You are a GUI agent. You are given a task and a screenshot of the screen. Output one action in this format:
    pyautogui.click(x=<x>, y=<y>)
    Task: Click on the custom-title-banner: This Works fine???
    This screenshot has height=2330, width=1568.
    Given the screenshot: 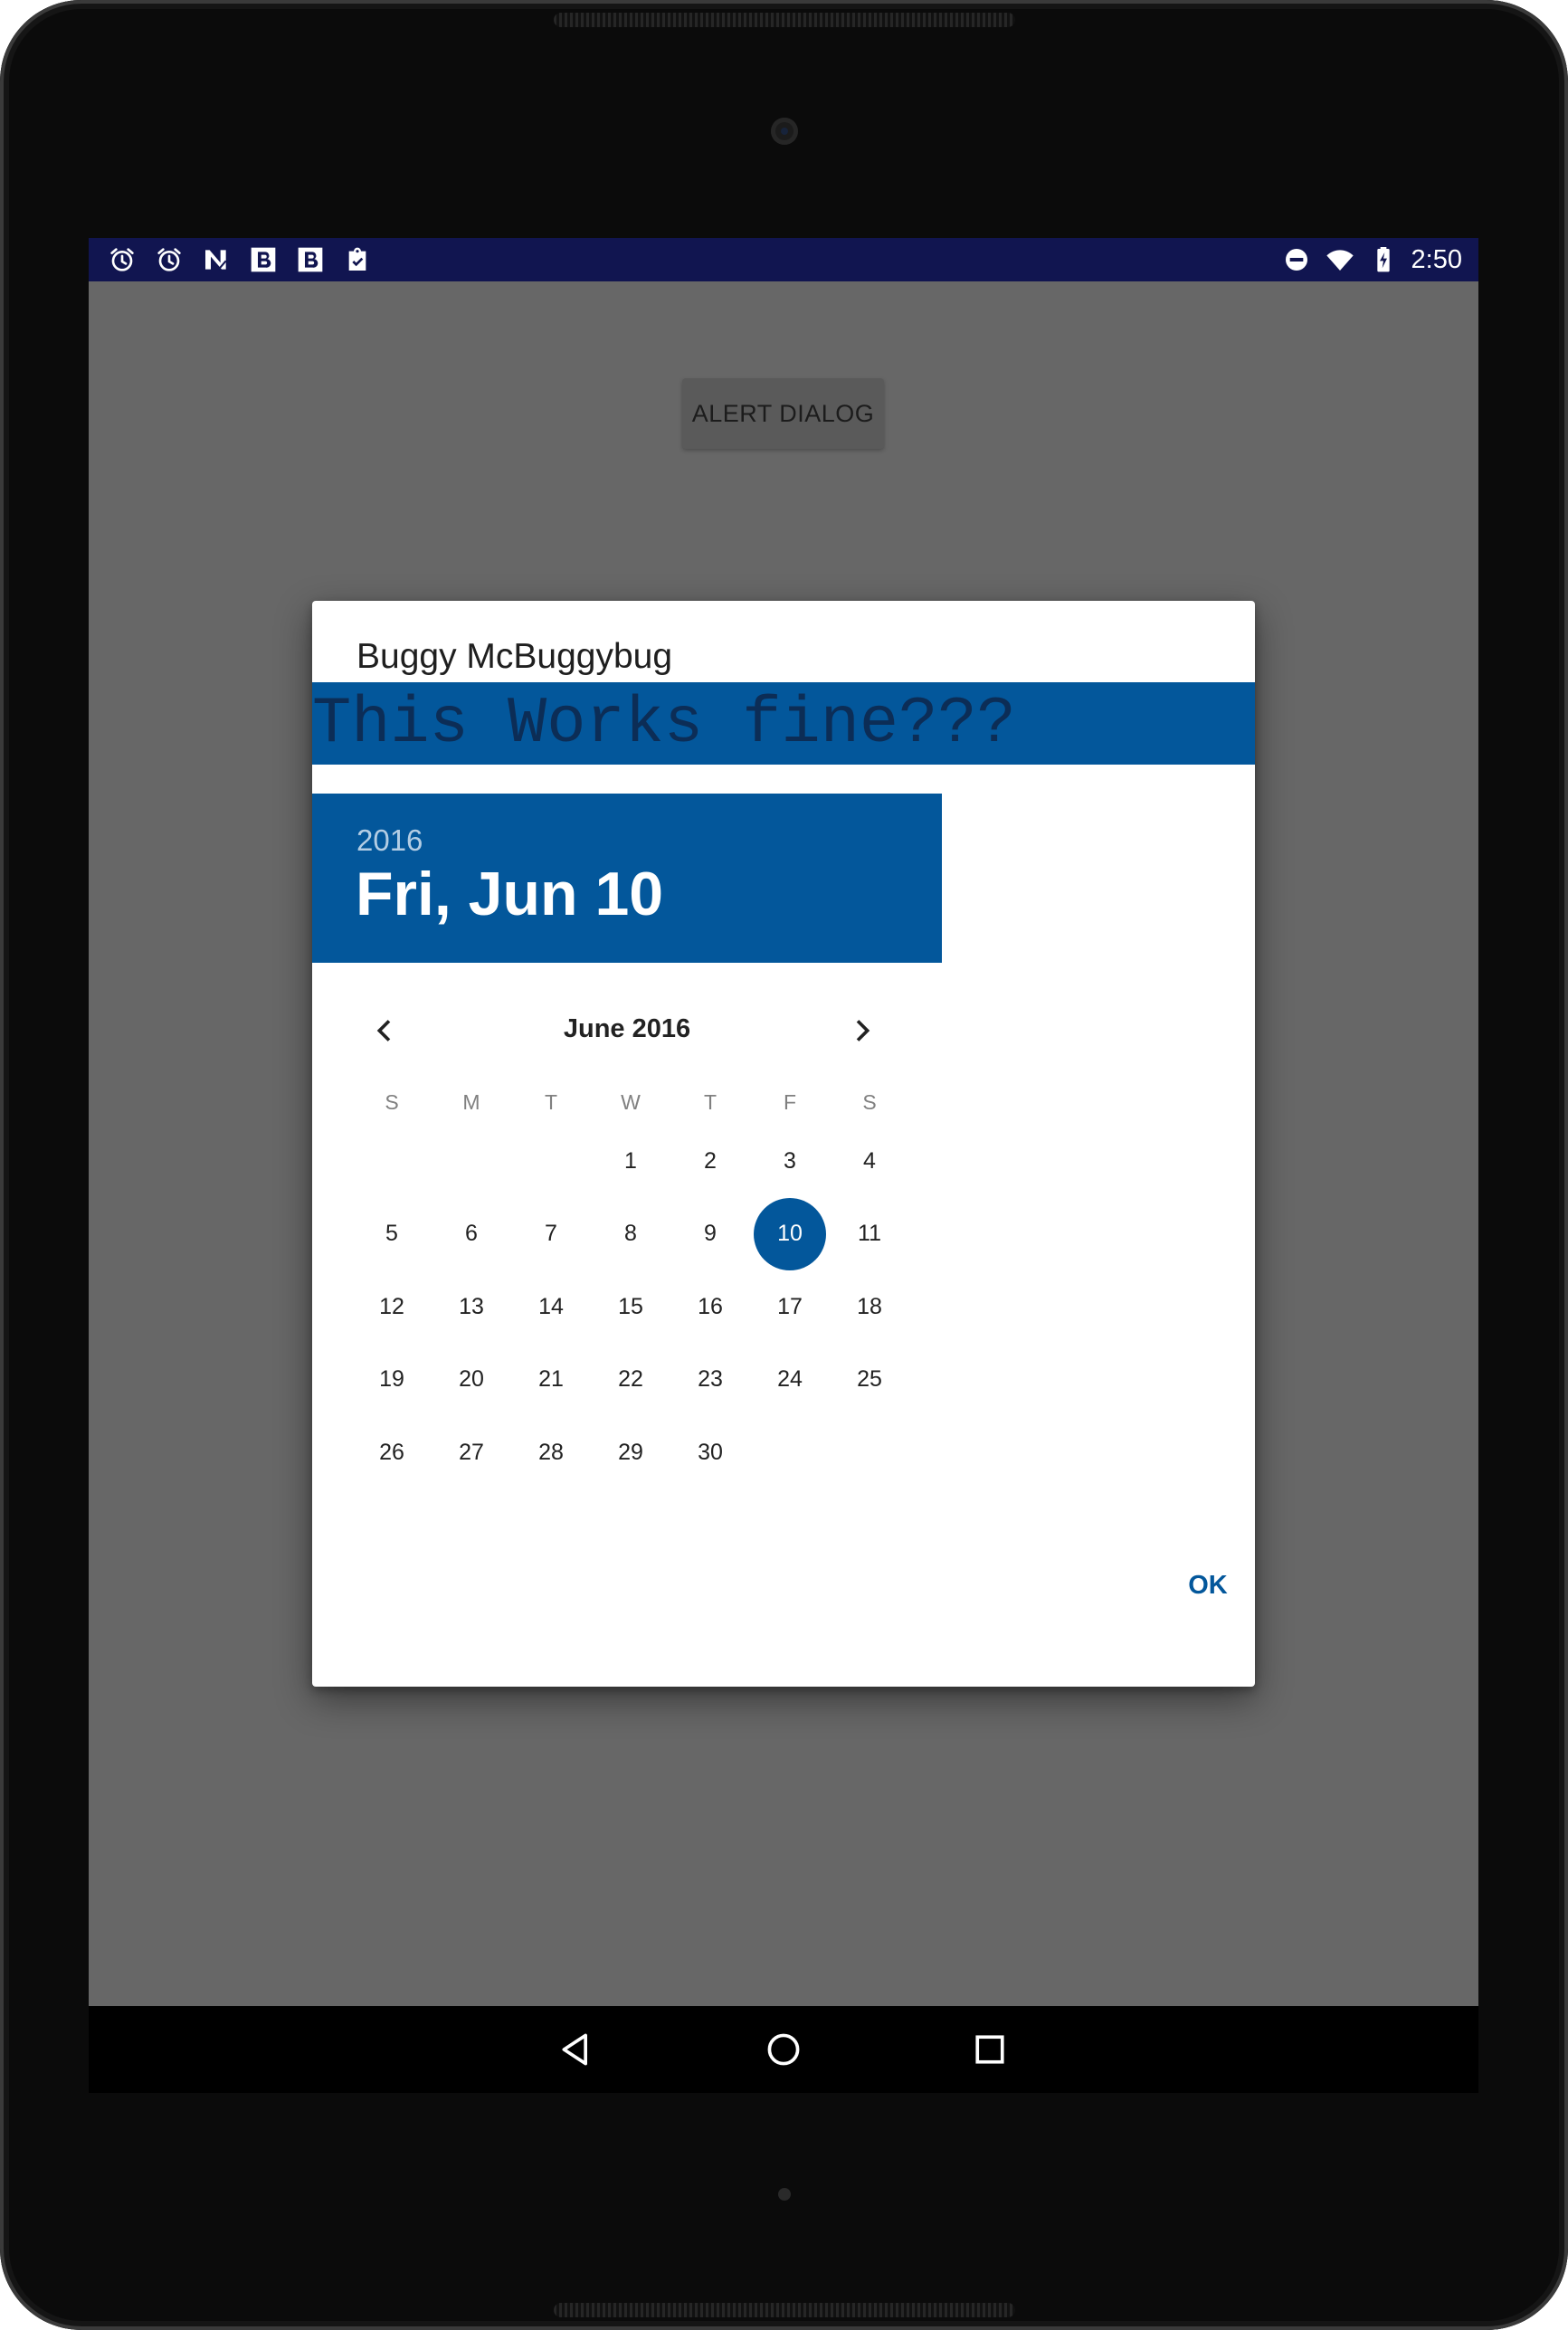 What is the action you would take?
    pyautogui.click(x=784, y=723)
    